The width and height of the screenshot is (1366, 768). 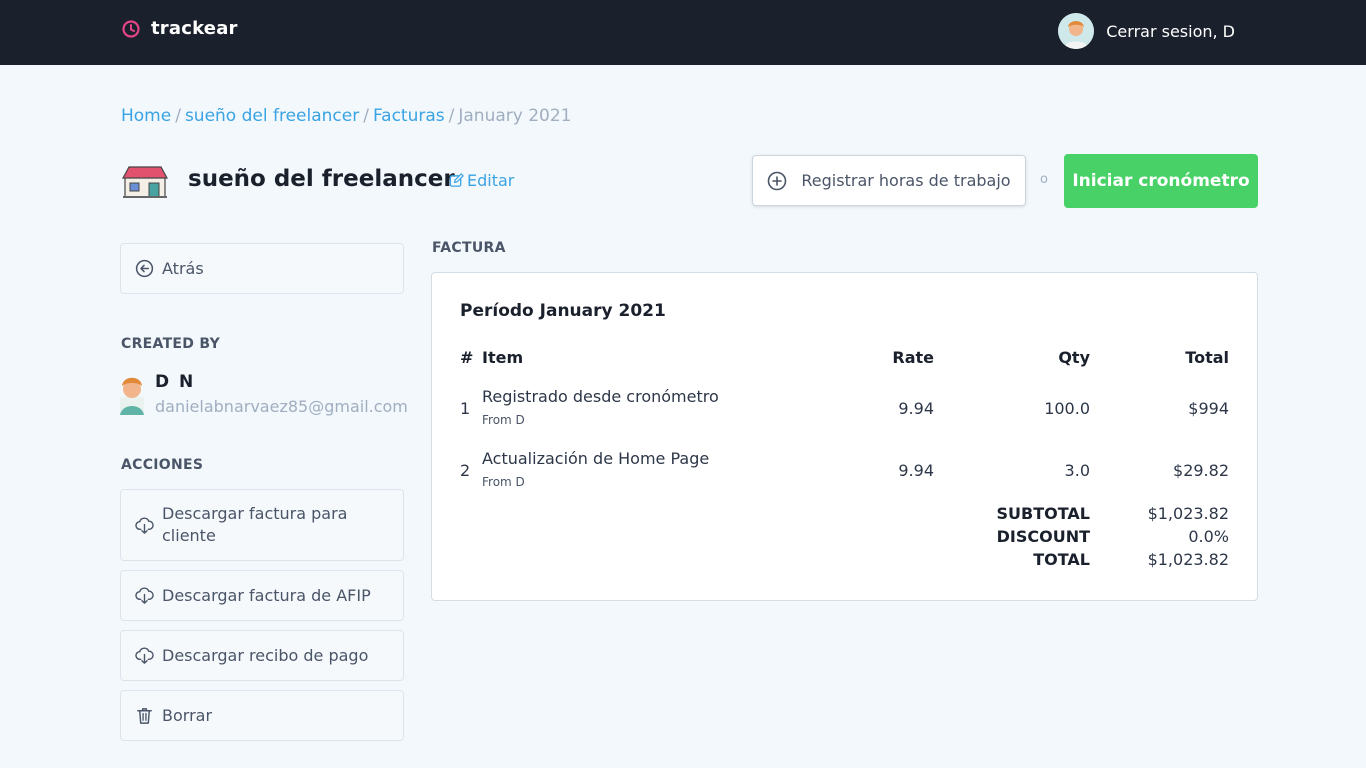 I want to click on download-client-invoice-label: Descargar factura para cliente, so click(x=255, y=524).